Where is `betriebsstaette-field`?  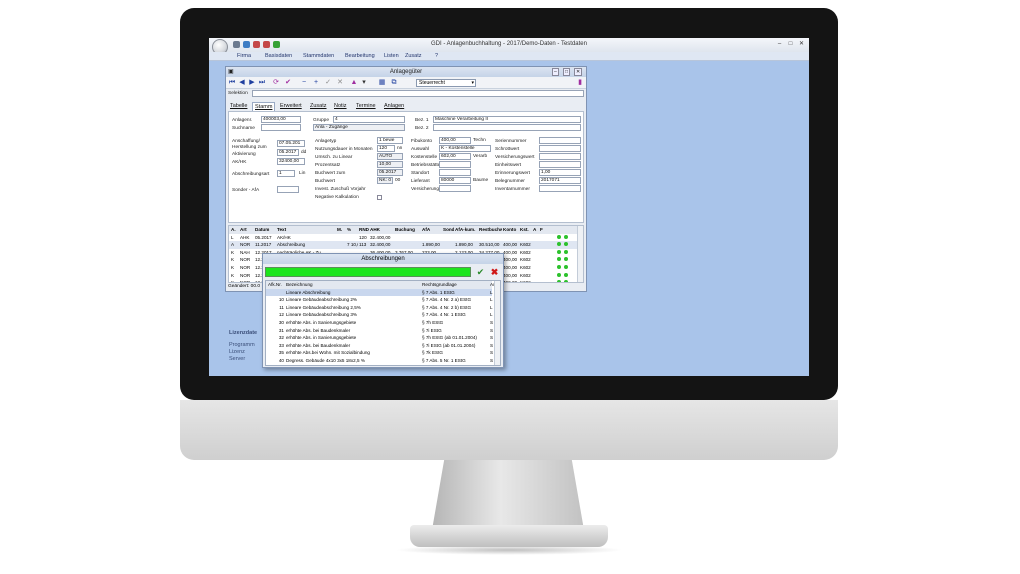 betriebsstaette-field is located at coordinates (455, 164).